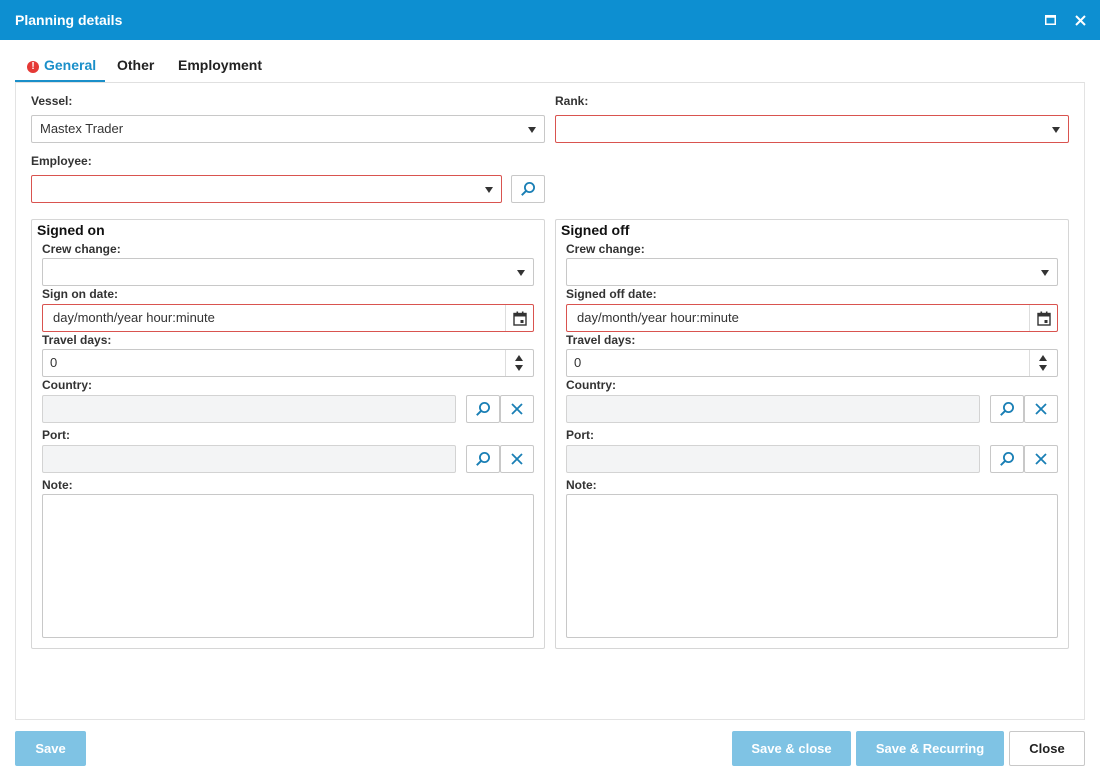  I want to click on signed-off-country-search-button, so click(1007, 409).